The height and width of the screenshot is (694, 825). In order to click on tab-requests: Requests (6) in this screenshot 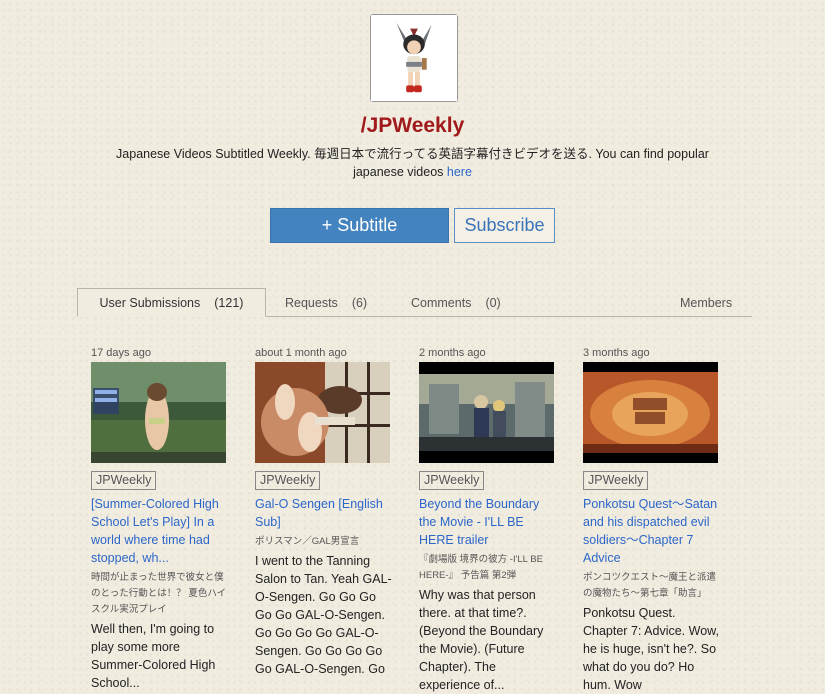, I will do `click(326, 302)`.